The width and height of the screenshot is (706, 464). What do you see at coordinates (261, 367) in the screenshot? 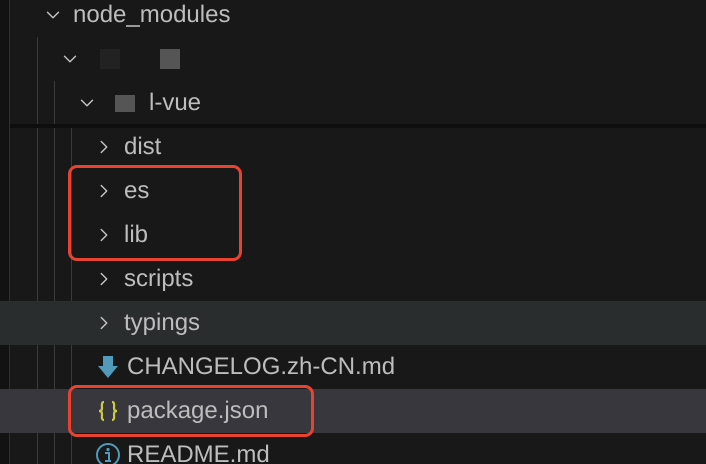
I see `file-name: CHANGELOG.zh-CN.md` at bounding box center [261, 367].